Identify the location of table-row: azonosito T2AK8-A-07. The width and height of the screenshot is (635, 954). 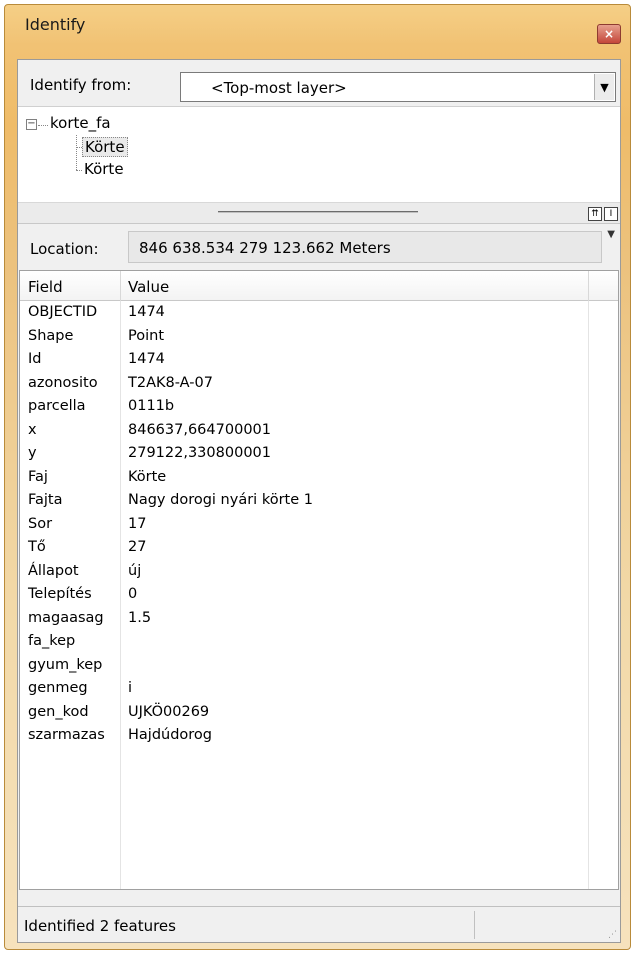
(319, 384).